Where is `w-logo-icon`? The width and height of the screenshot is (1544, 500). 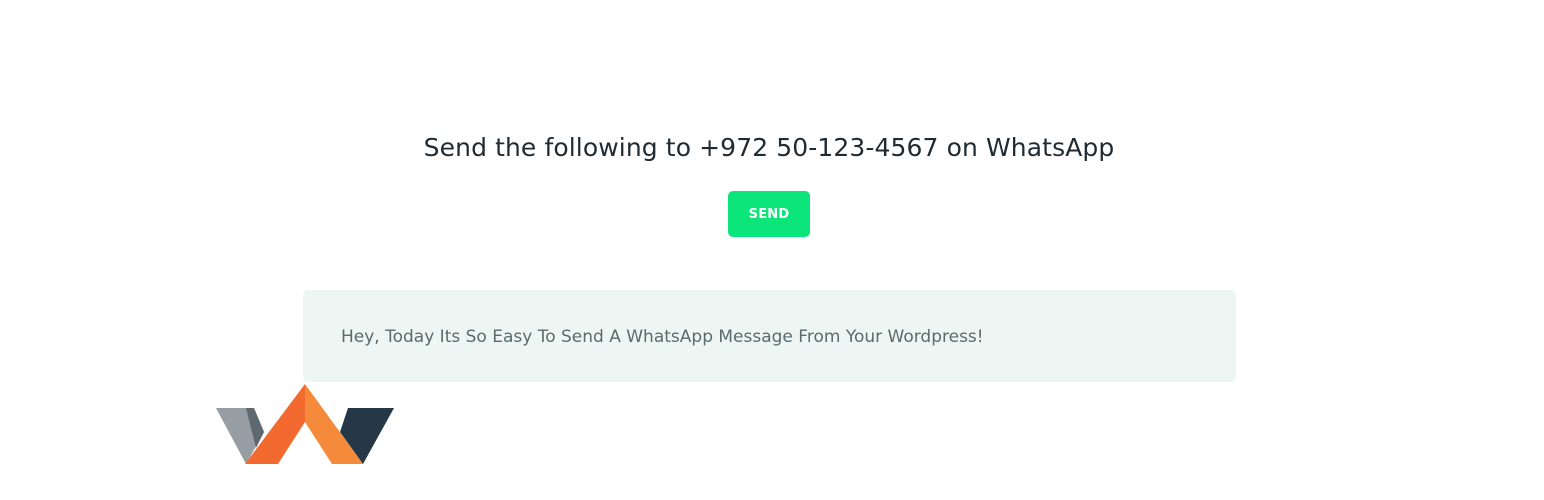
w-logo-icon is located at coordinates (305, 424).